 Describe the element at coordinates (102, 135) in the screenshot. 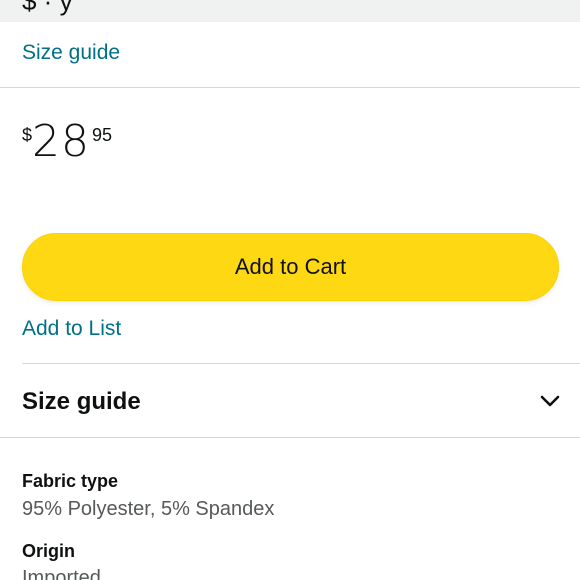

I see `price-fraction: 95` at that location.